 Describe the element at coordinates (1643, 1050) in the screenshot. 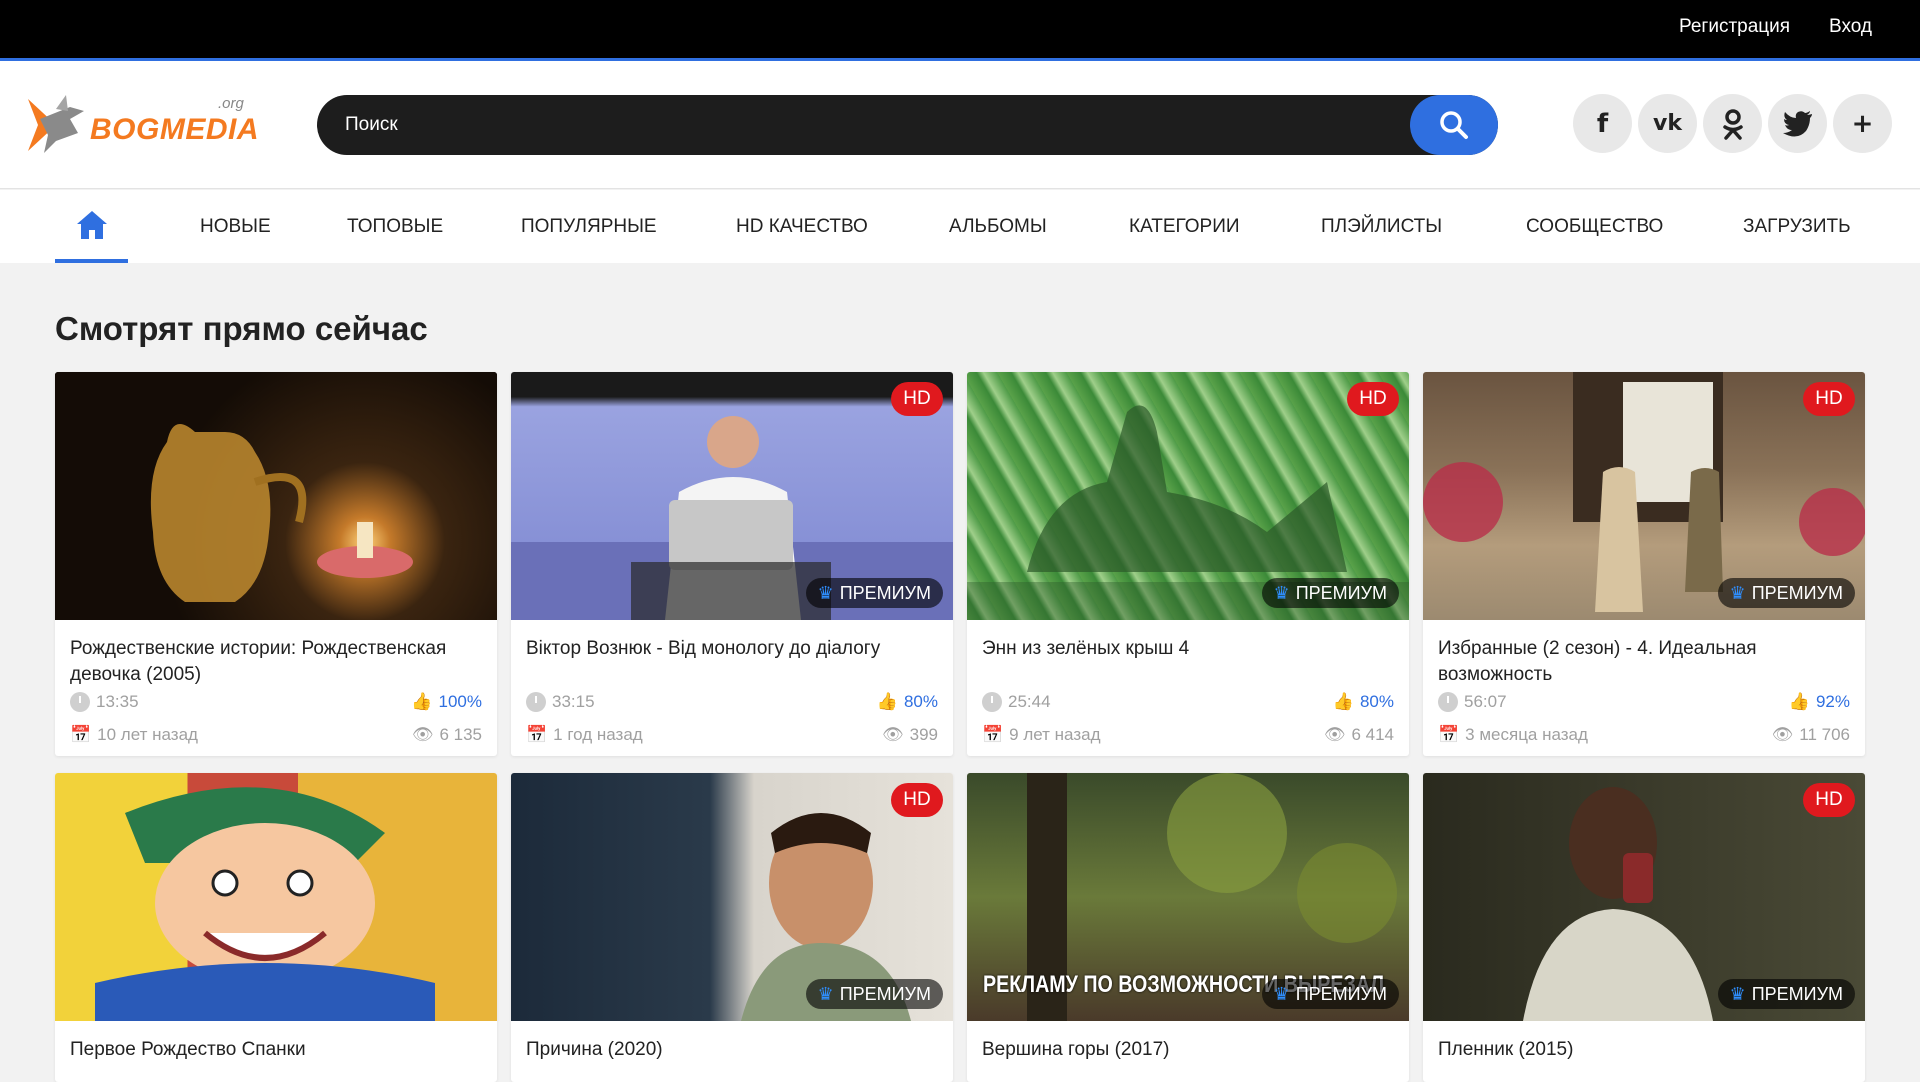

I see `video-title: Пленник (2015)` at that location.